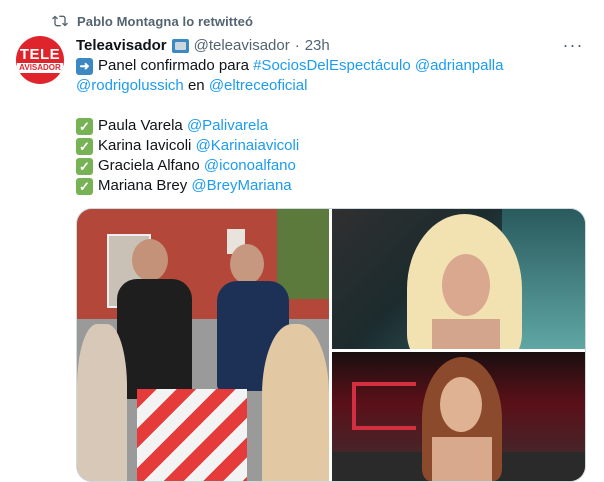  Describe the element at coordinates (40, 54) in the screenshot. I see `avatar-logo-line1: TELE` at that location.